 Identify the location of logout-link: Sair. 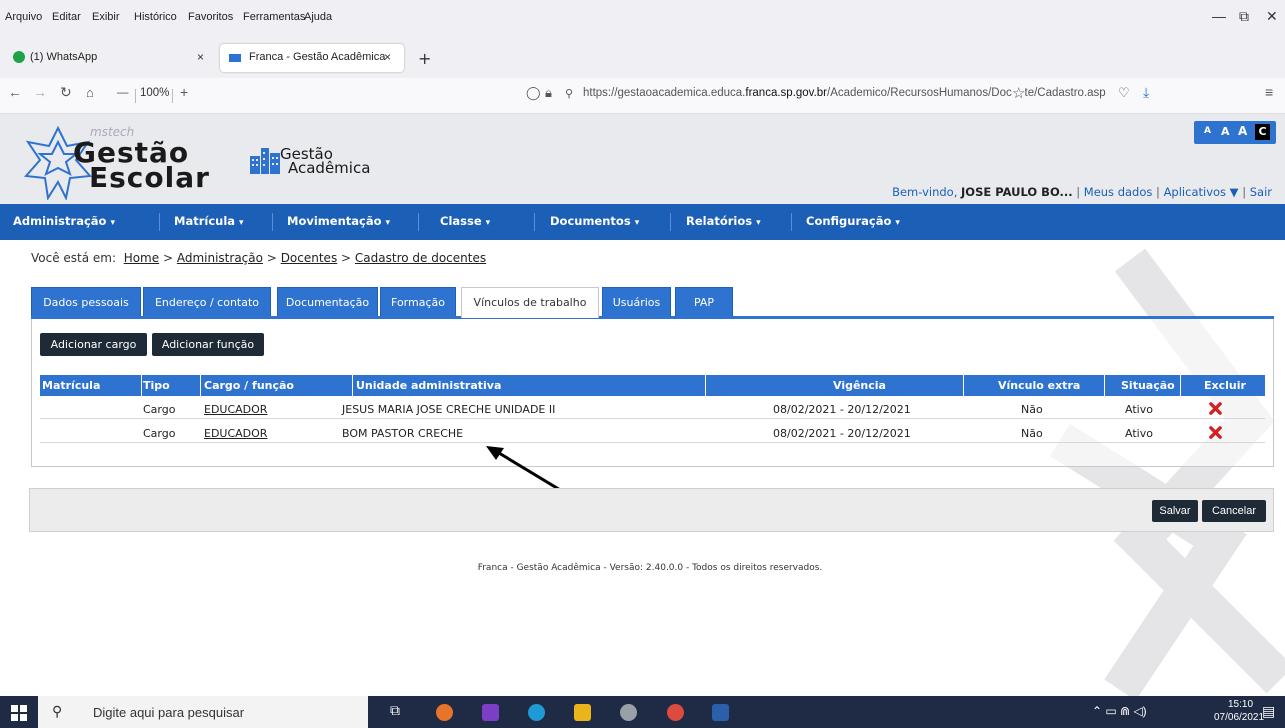
(1261, 192).